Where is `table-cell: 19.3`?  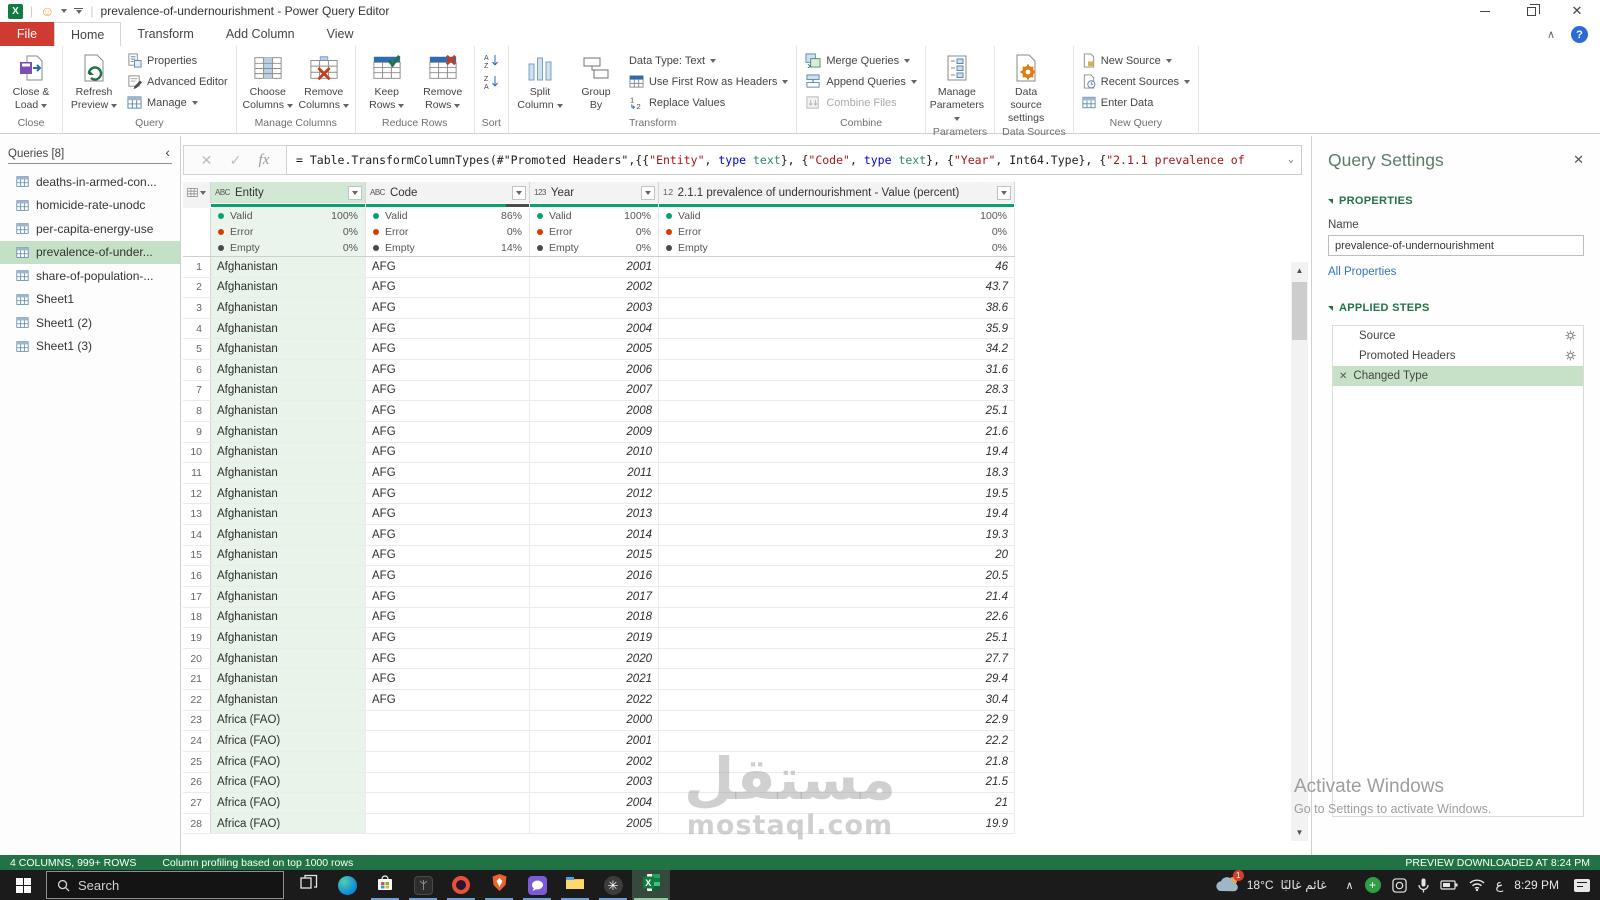
table-cell: 19.3 is located at coordinates (837, 535).